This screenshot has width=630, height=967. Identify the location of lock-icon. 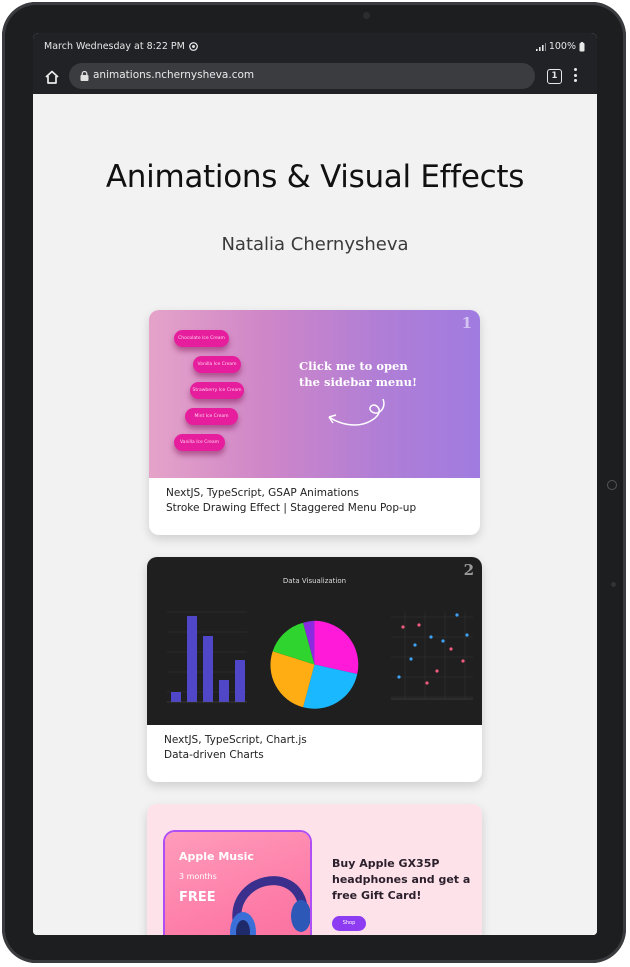
(84, 76).